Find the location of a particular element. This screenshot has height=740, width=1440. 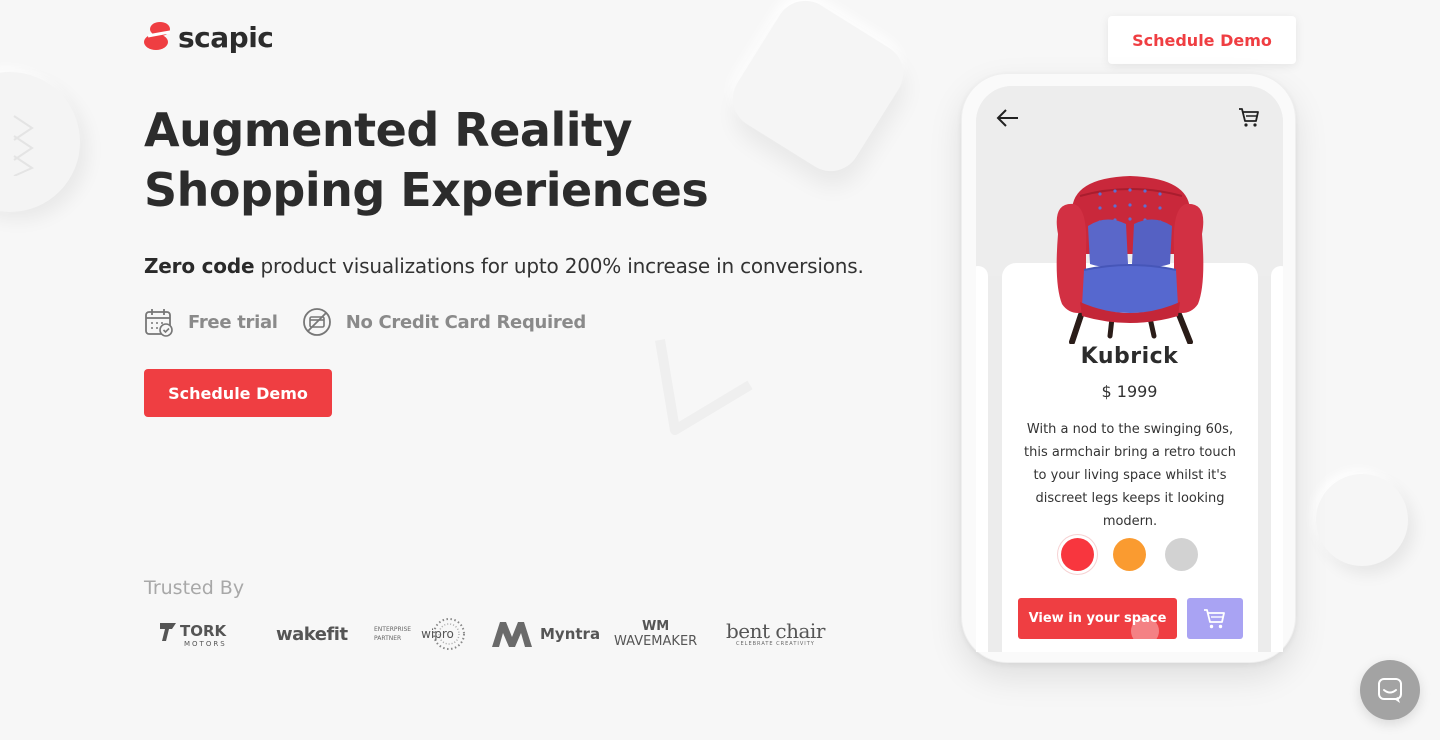

feature-free-trial: Free trial is located at coordinates (211, 322).